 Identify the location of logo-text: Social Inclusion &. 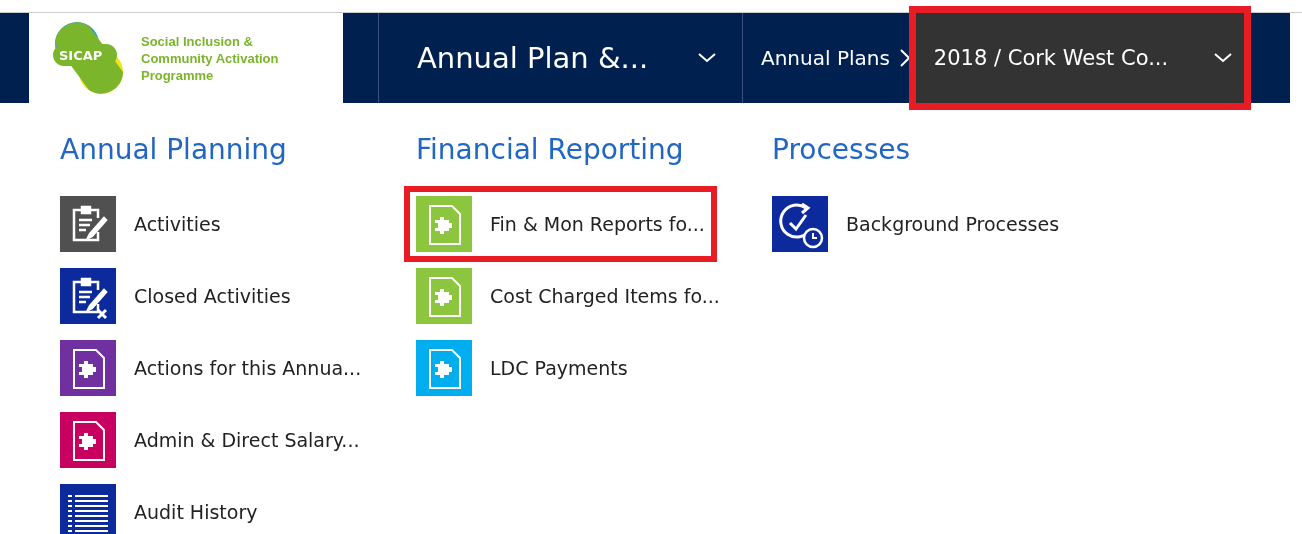
(197, 41).